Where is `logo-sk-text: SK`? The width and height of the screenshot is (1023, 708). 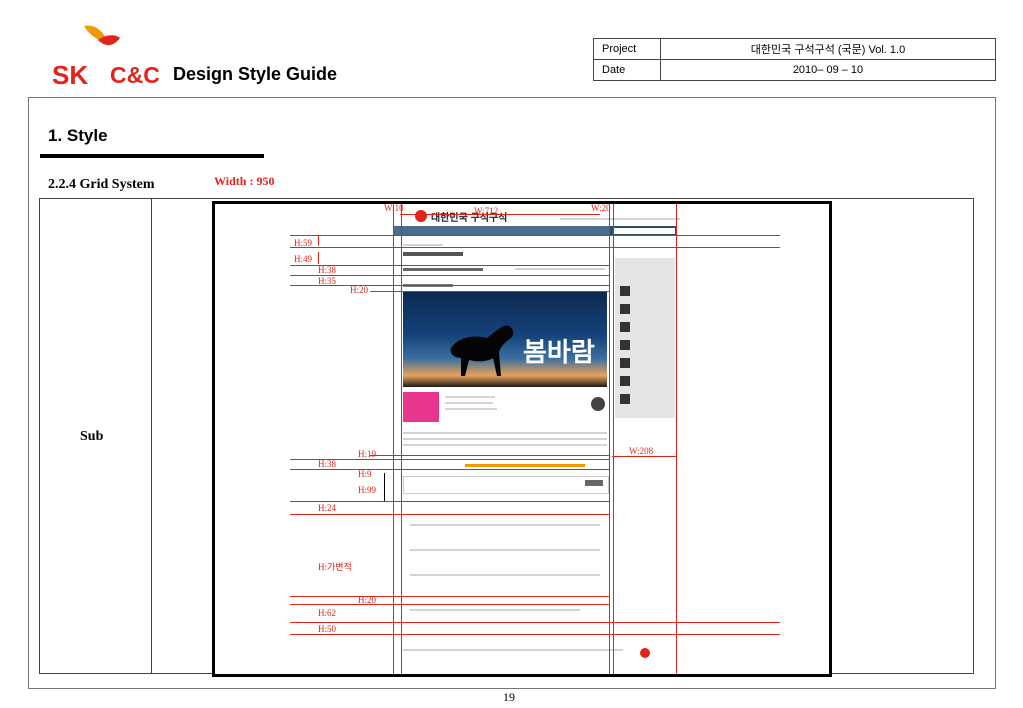 logo-sk-text: SK is located at coordinates (70, 75).